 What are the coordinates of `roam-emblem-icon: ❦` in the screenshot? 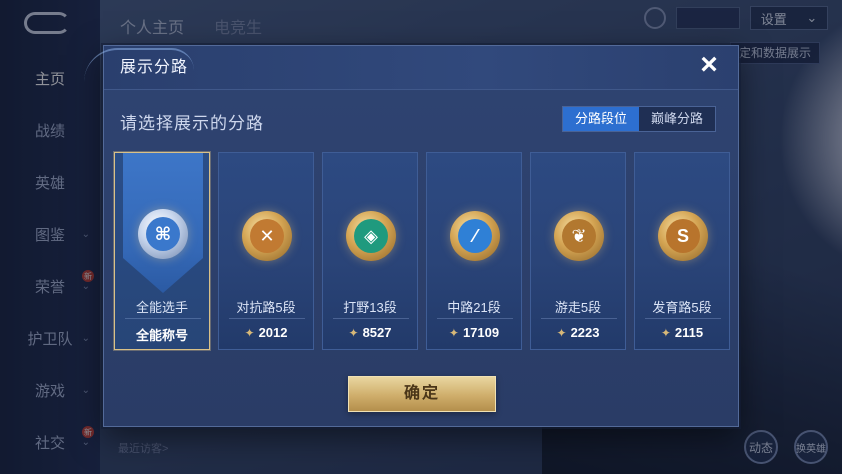 It's located at (579, 236).